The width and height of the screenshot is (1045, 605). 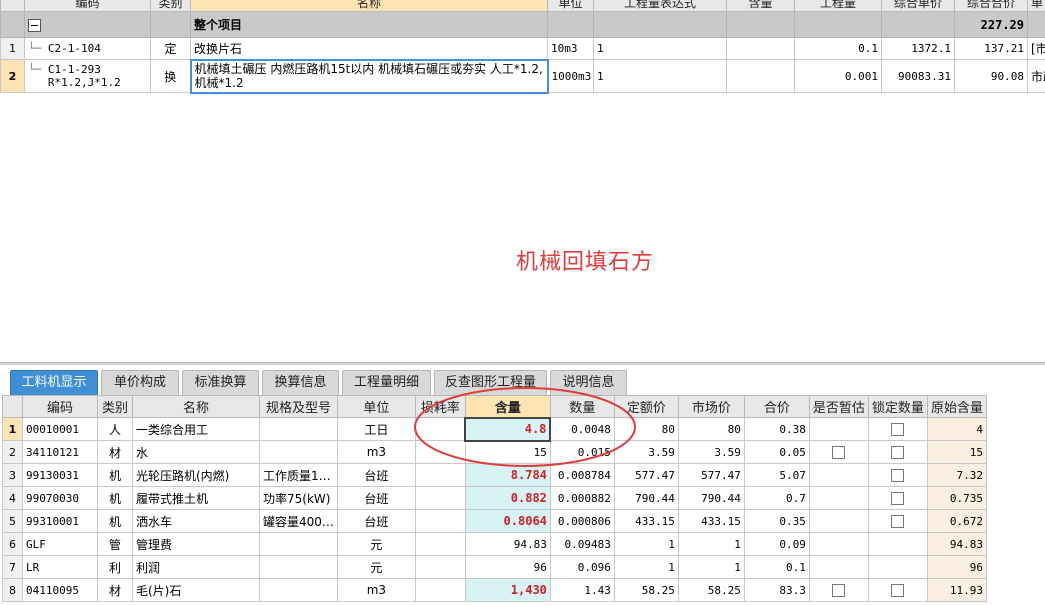 I want to click on row-number: 7, so click(x=12, y=567).